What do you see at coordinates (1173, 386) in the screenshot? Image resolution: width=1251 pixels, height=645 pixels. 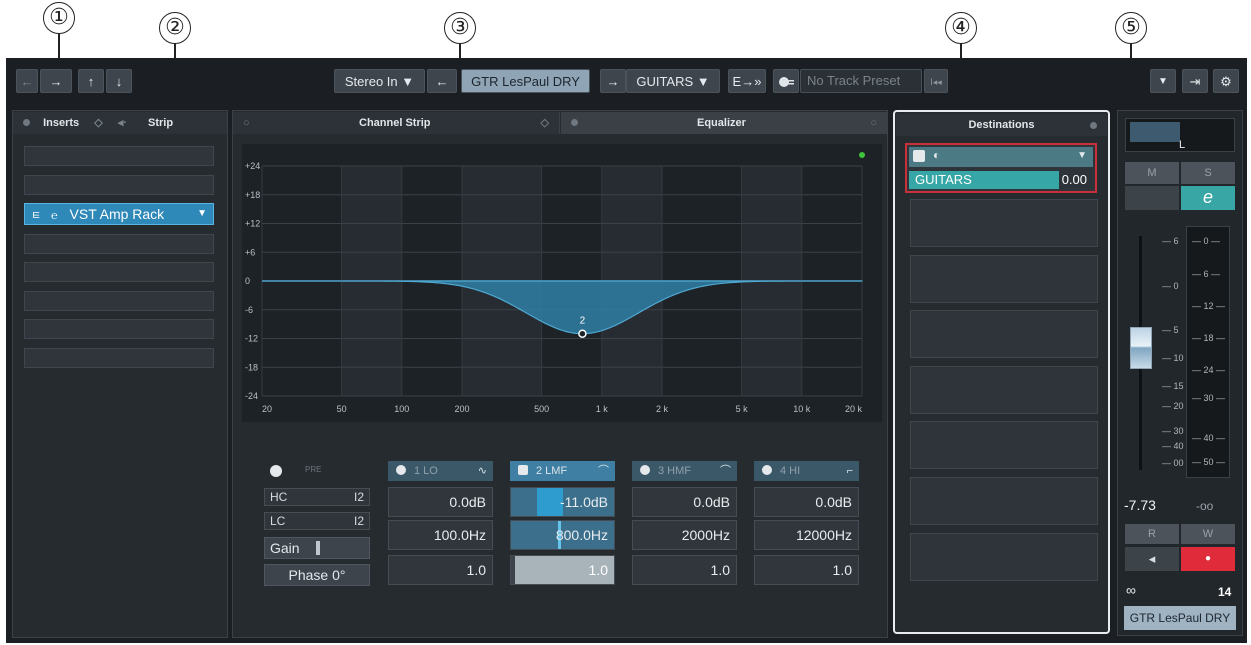 I see `fader-scale-label: — 15` at bounding box center [1173, 386].